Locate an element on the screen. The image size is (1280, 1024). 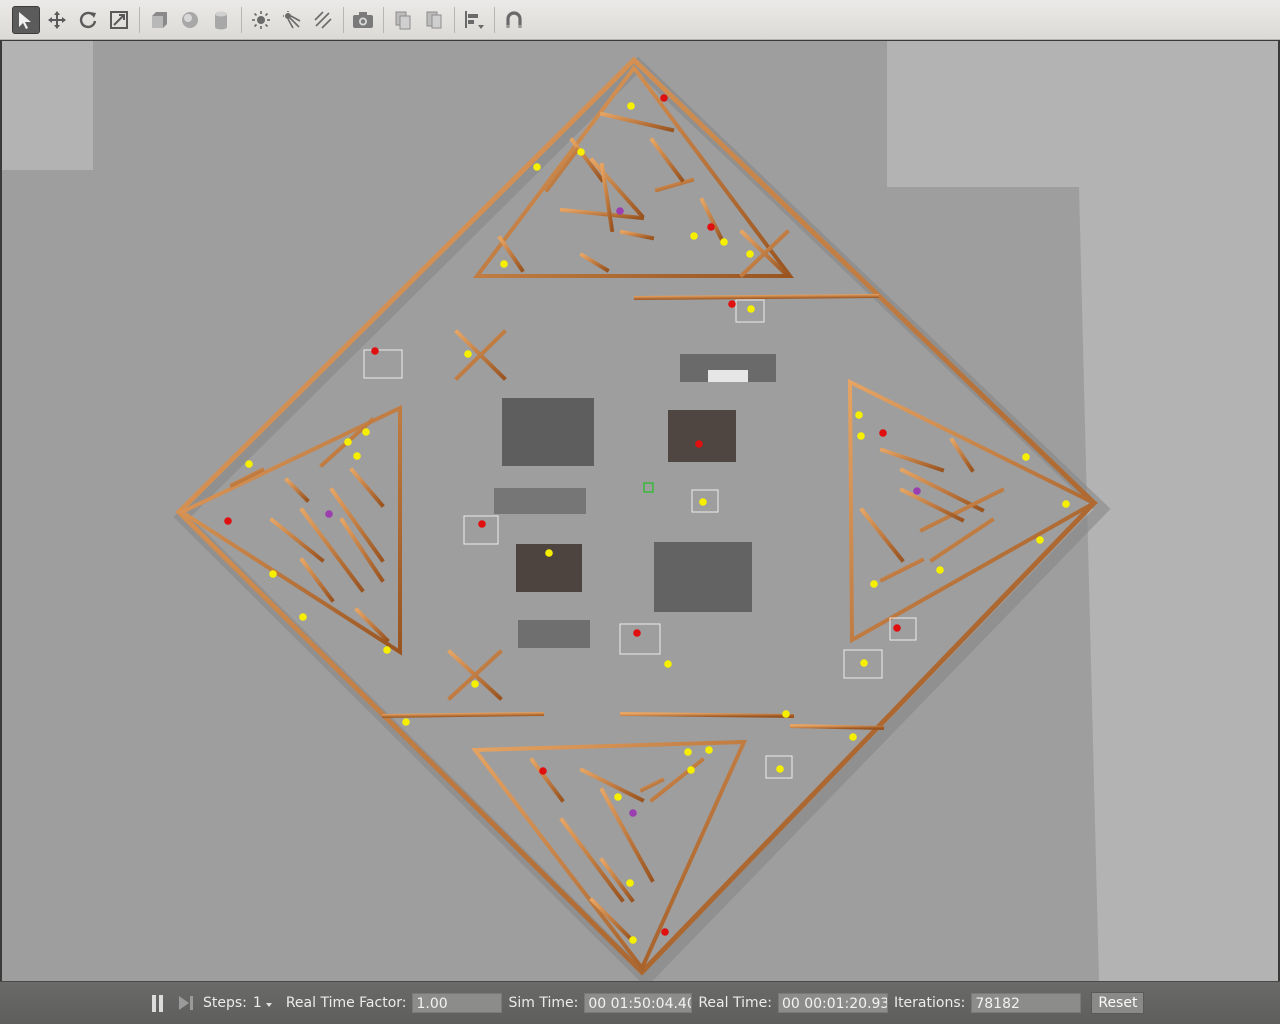
sphere-shape-button is located at coordinates (190, 20).